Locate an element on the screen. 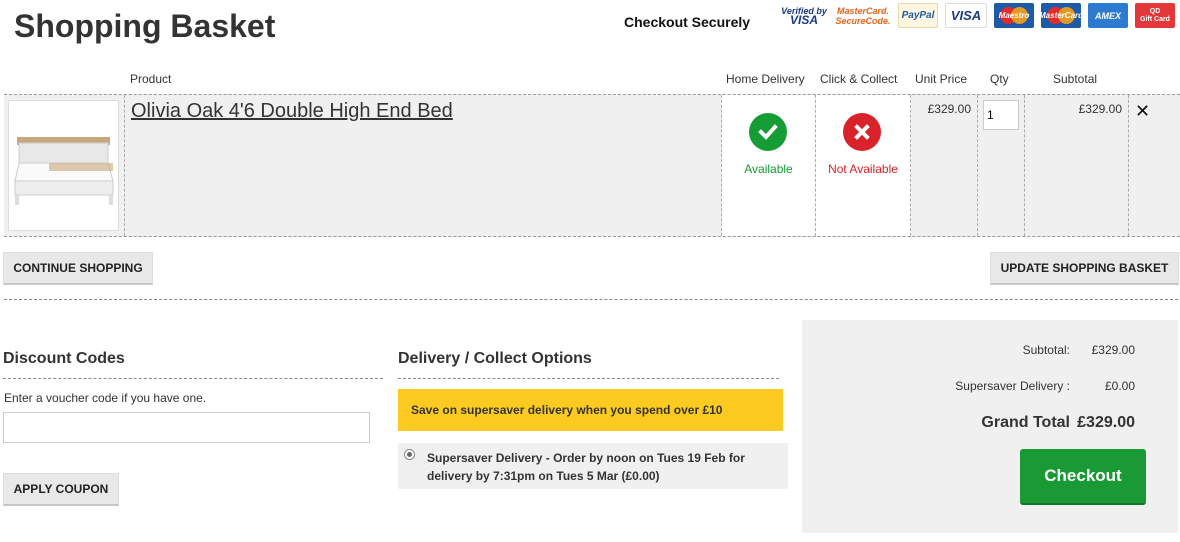 The height and width of the screenshot is (542, 1180). delivery-option-radio is located at coordinates (409, 454).